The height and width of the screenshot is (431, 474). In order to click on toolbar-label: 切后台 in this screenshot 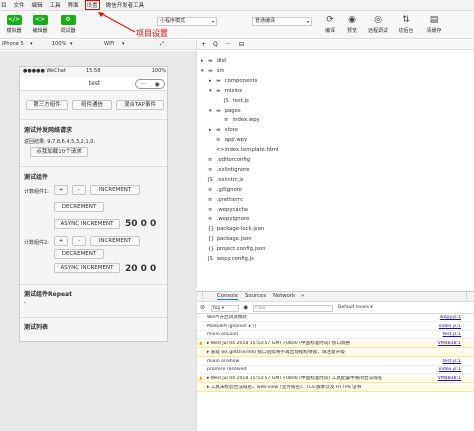, I will do `click(406, 31)`.